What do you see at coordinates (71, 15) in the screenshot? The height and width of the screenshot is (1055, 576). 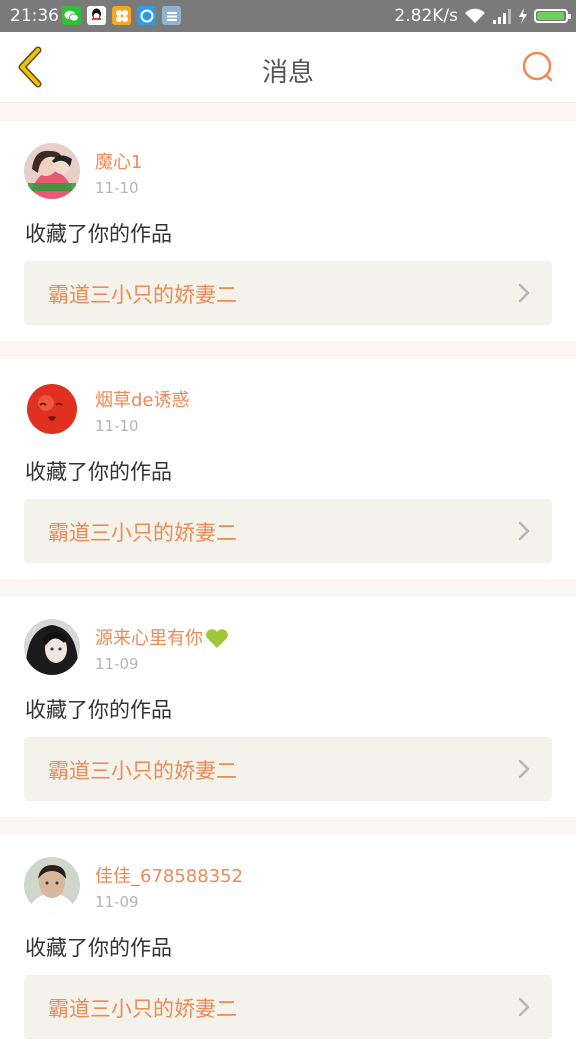 I see `wechat-icon` at bounding box center [71, 15].